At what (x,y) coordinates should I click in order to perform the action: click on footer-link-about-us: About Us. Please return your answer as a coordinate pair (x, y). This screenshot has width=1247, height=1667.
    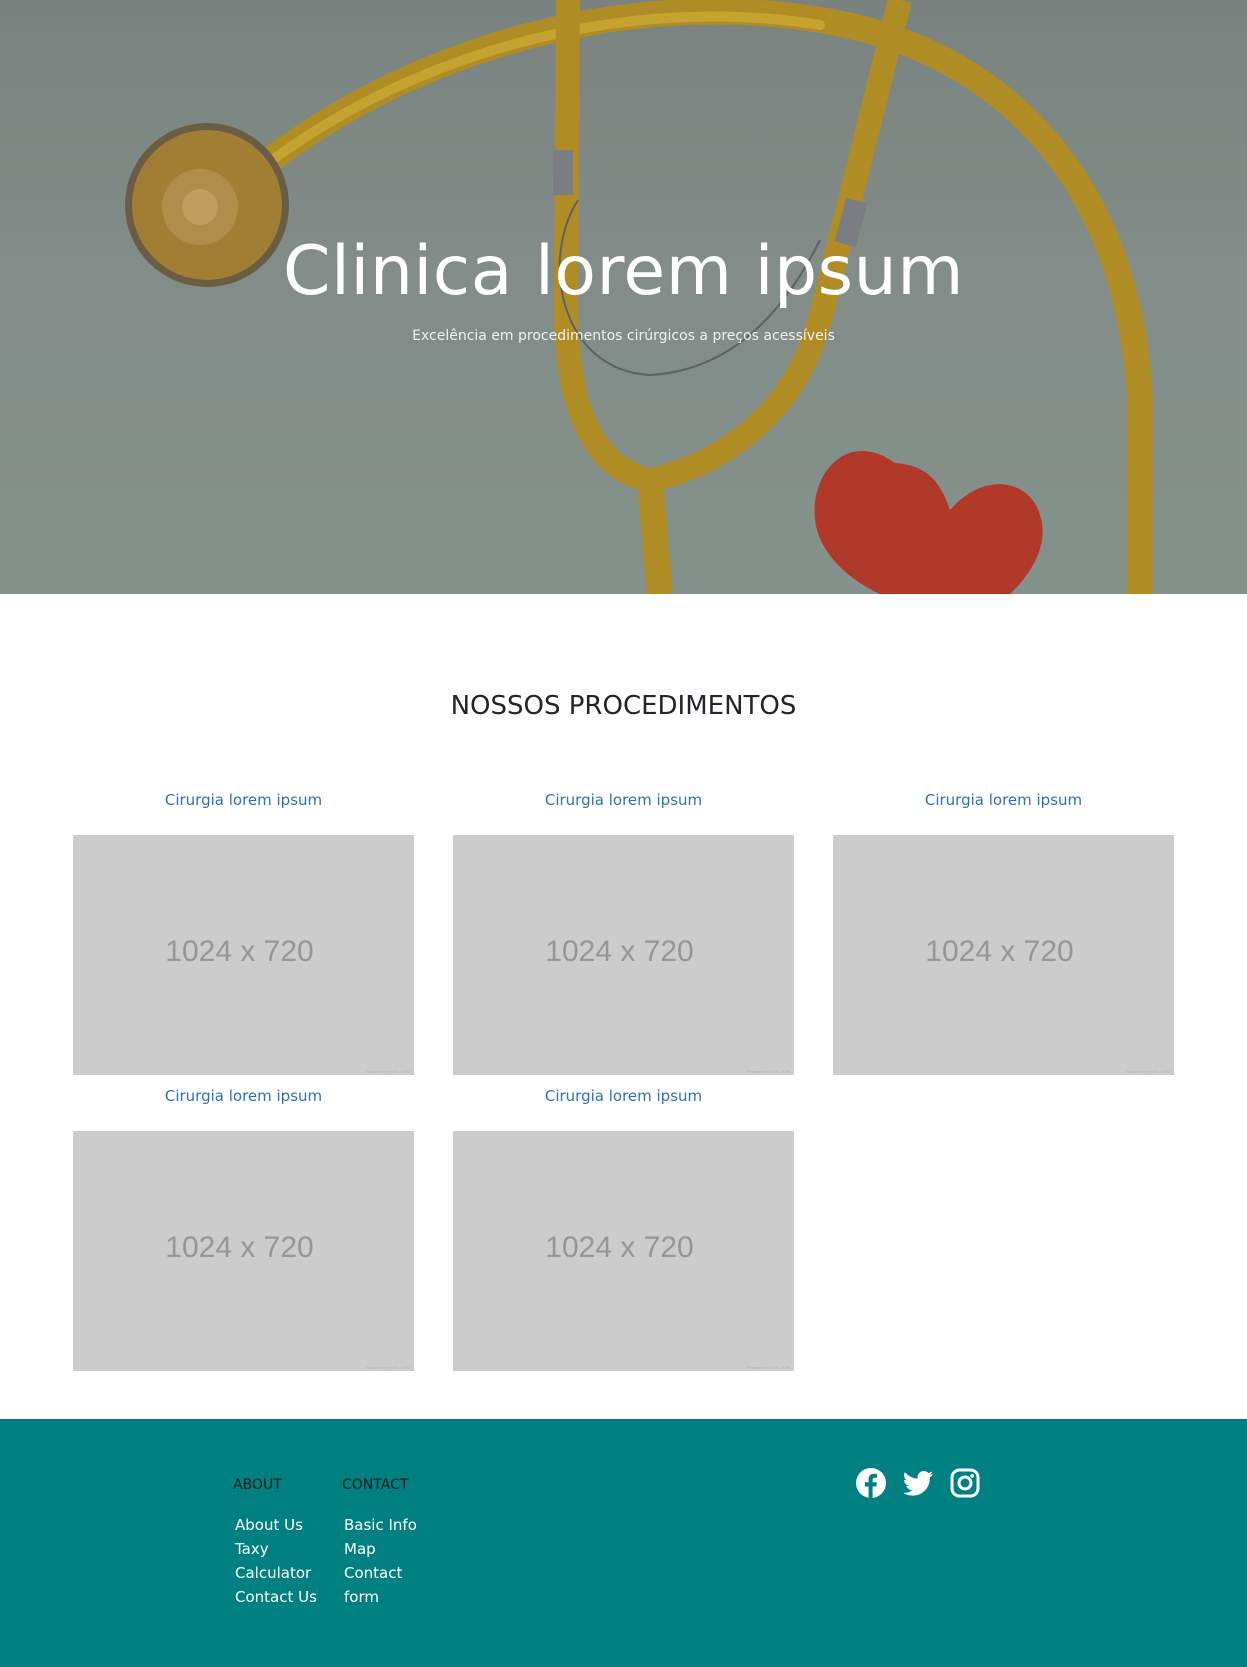
    Looking at the image, I should click on (269, 1525).